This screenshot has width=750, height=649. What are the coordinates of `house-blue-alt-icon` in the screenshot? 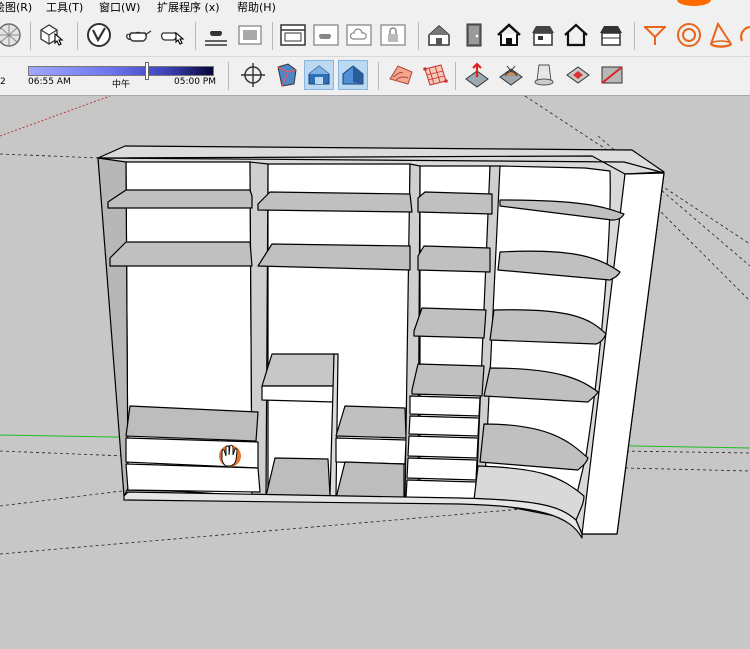 It's located at (353, 75).